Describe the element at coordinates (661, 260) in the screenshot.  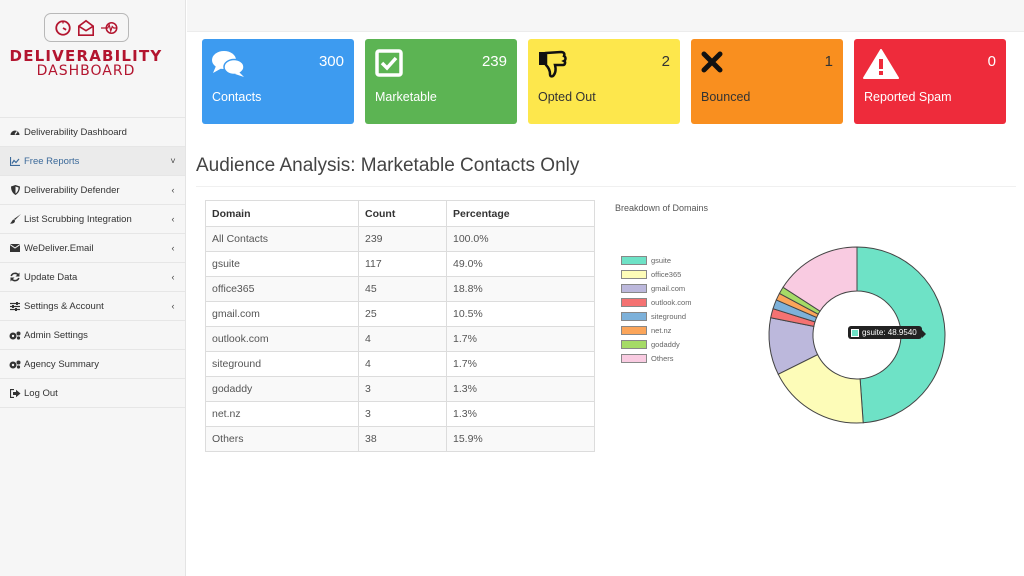
I see `legend-label: gsuite` at that location.